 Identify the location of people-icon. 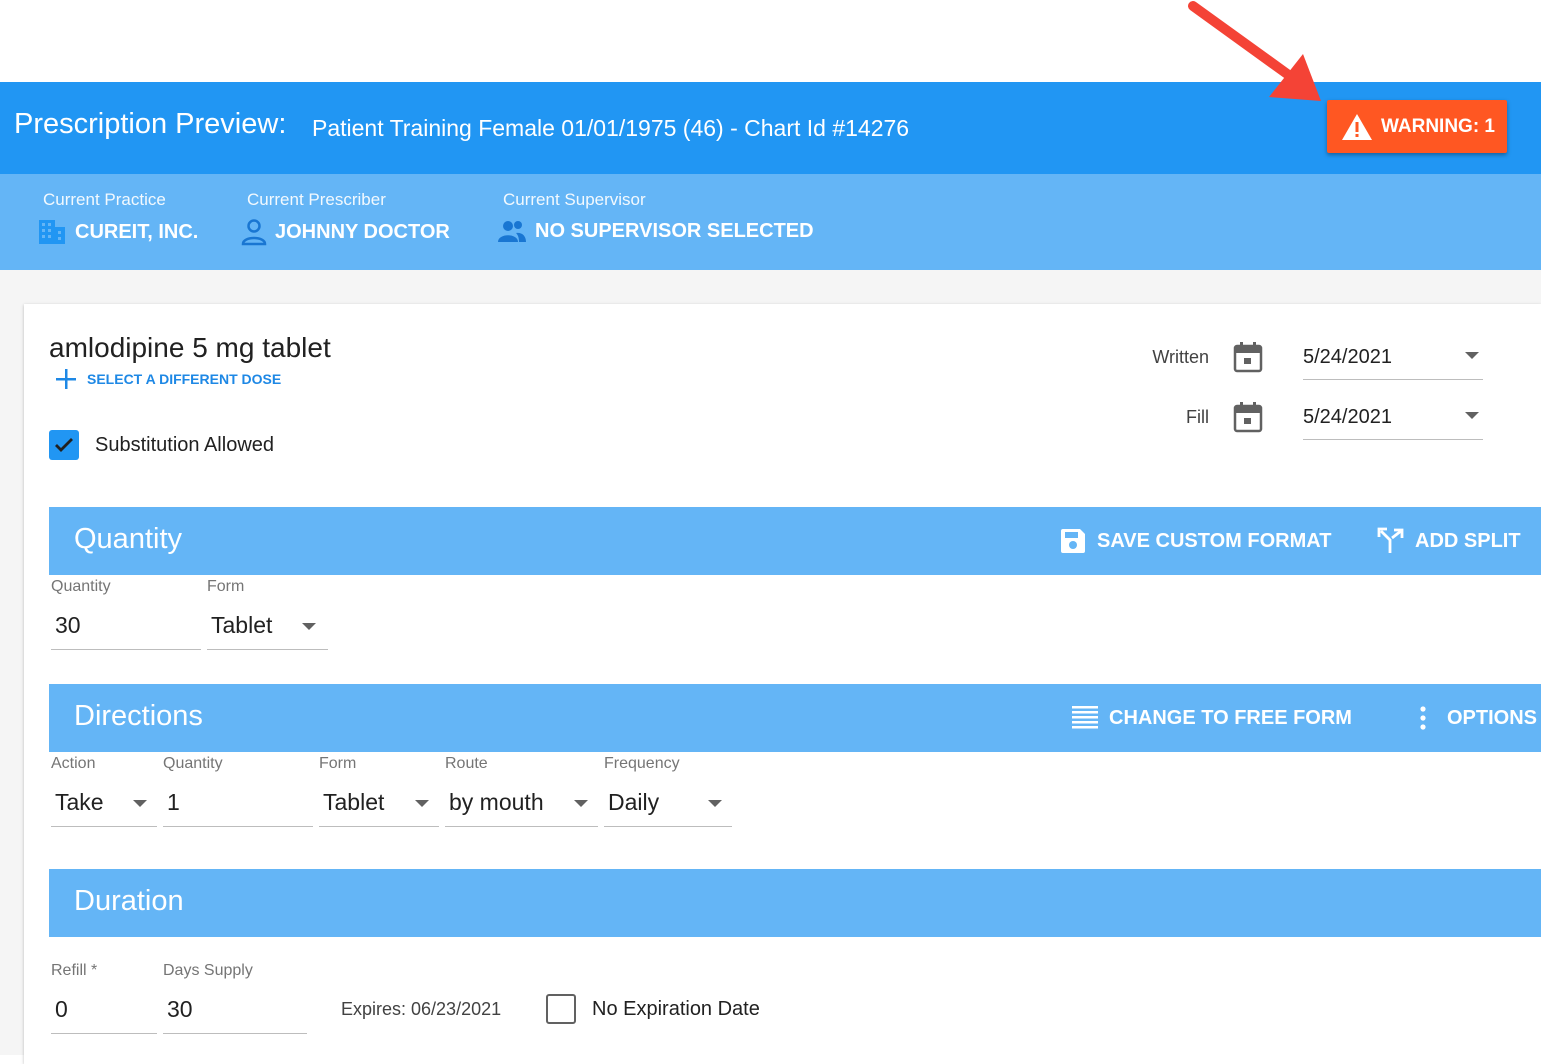
(512, 231).